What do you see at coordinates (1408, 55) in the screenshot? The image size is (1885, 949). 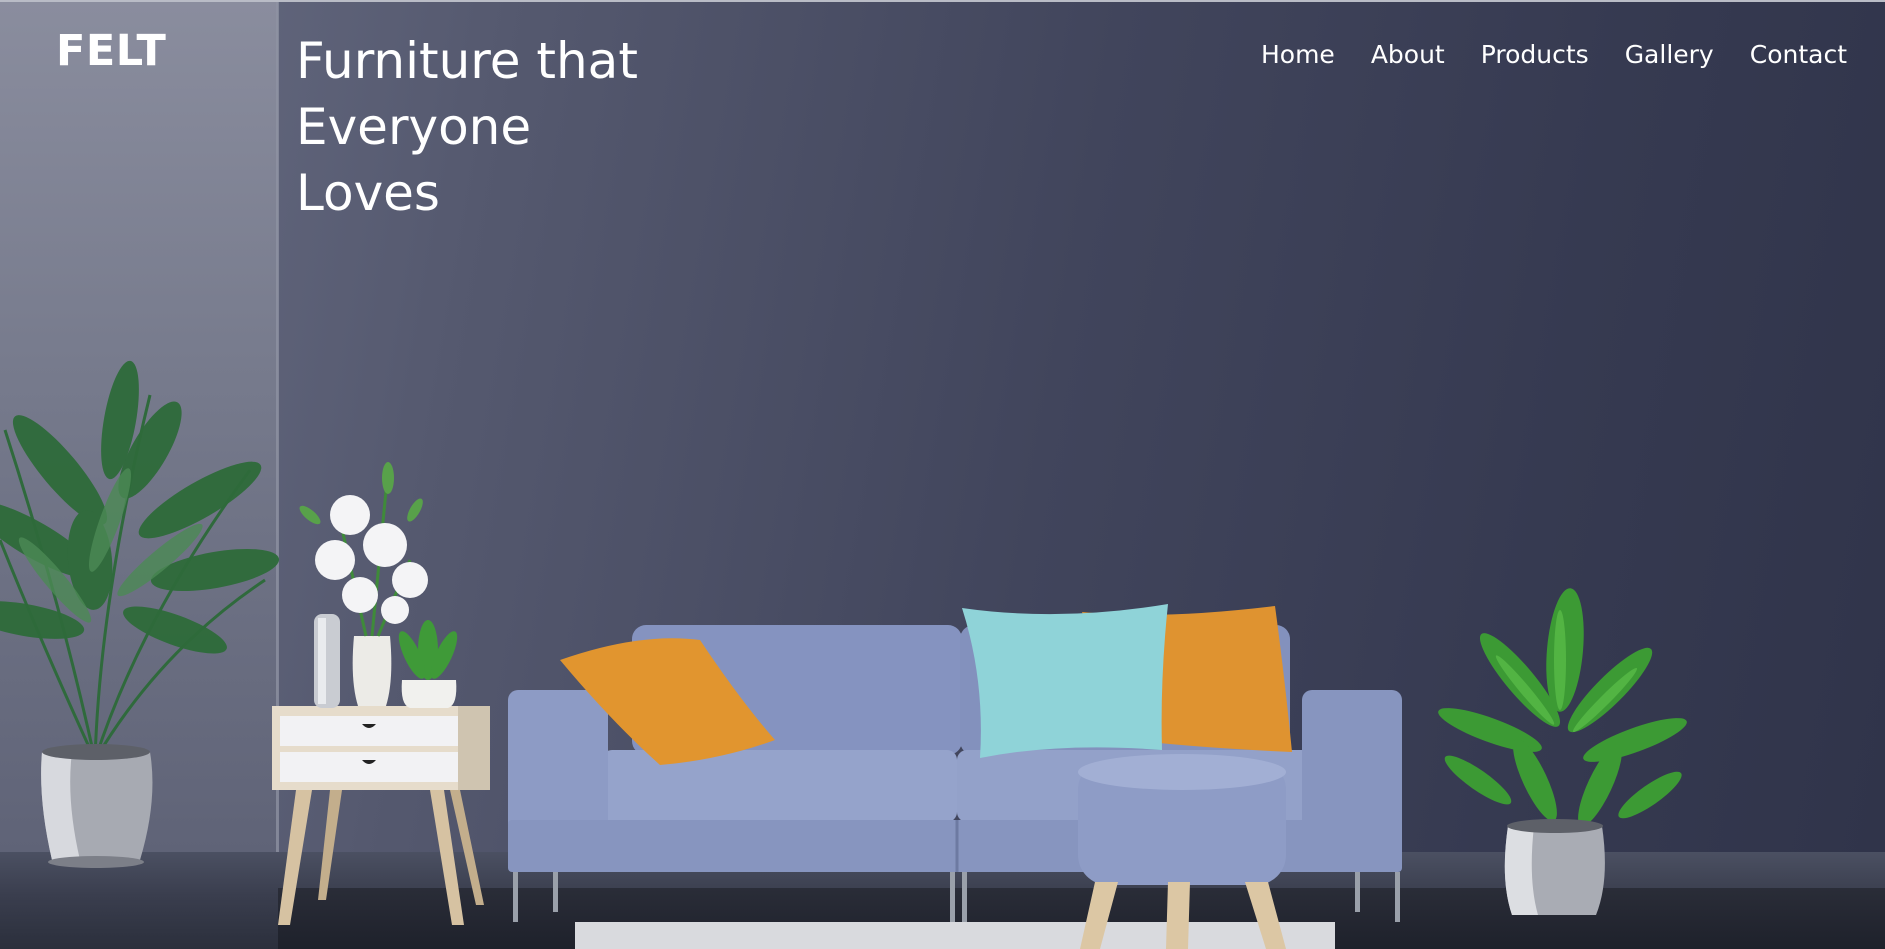 I see `nav-link-about: About` at bounding box center [1408, 55].